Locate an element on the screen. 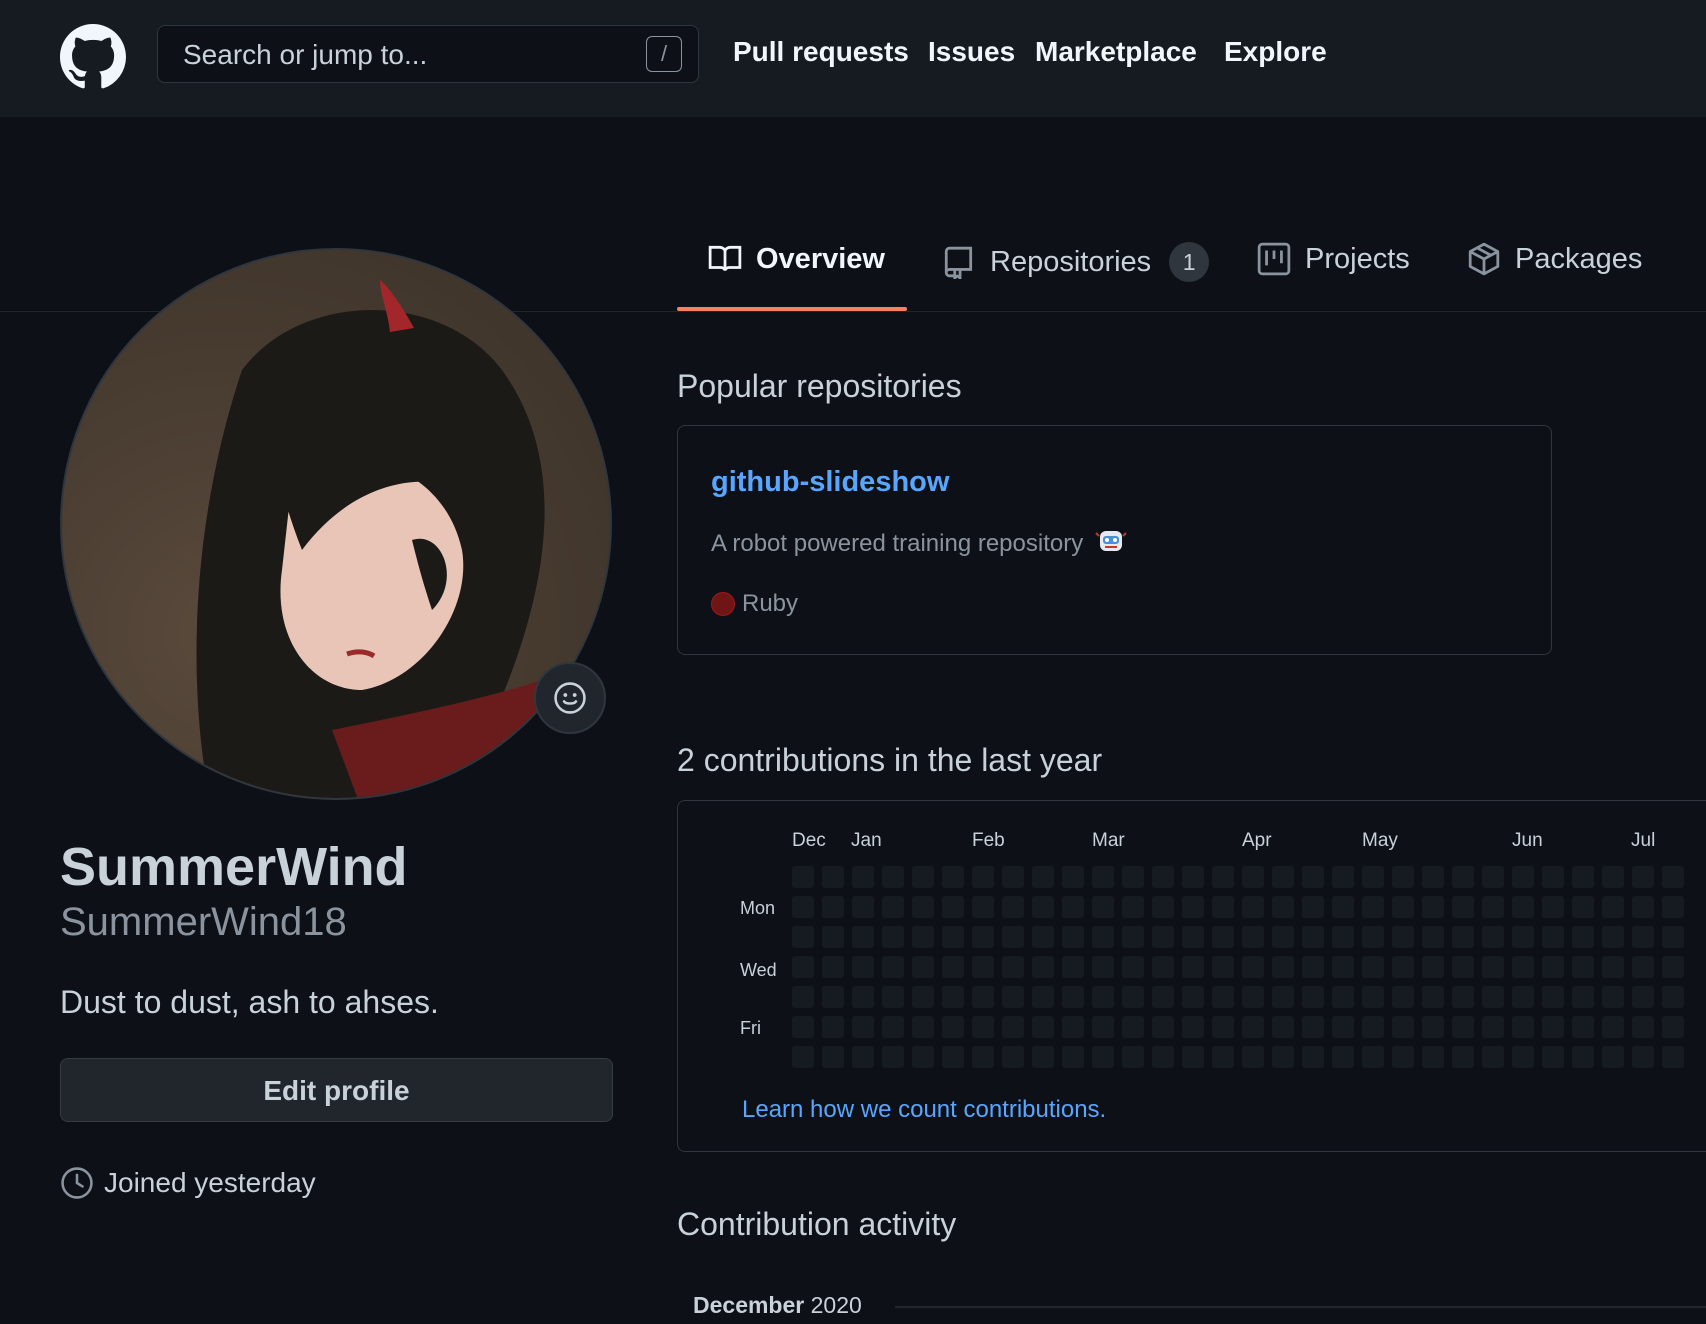  edit-profile-button: Edit profile is located at coordinates (336, 1090).